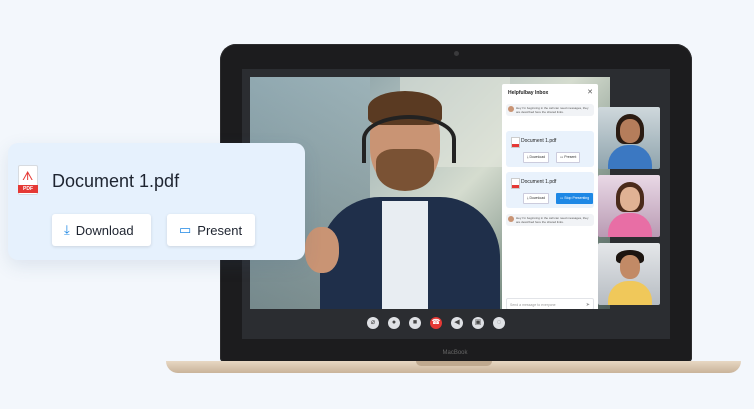 The width and height of the screenshot is (754, 409). What do you see at coordinates (28, 189) in the screenshot?
I see `pdf-badge: PDF` at bounding box center [28, 189].